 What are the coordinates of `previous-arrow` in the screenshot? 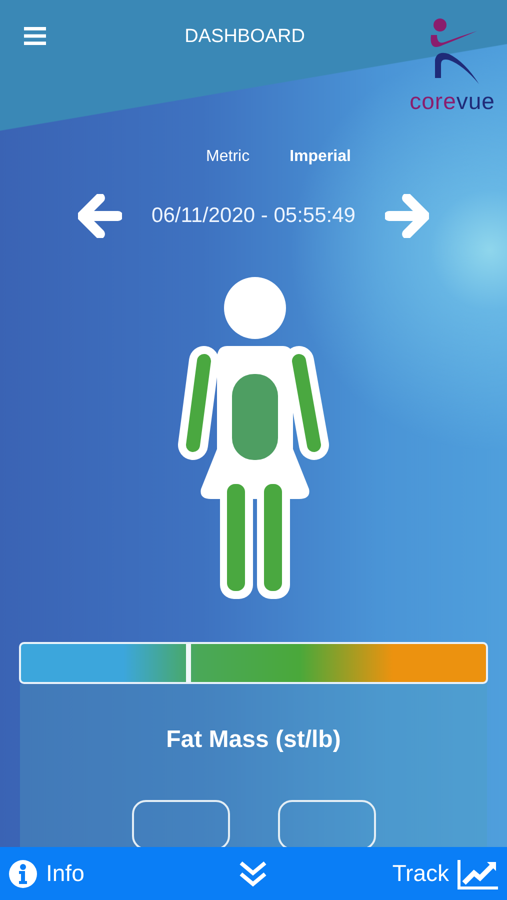 It's located at (100, 216).